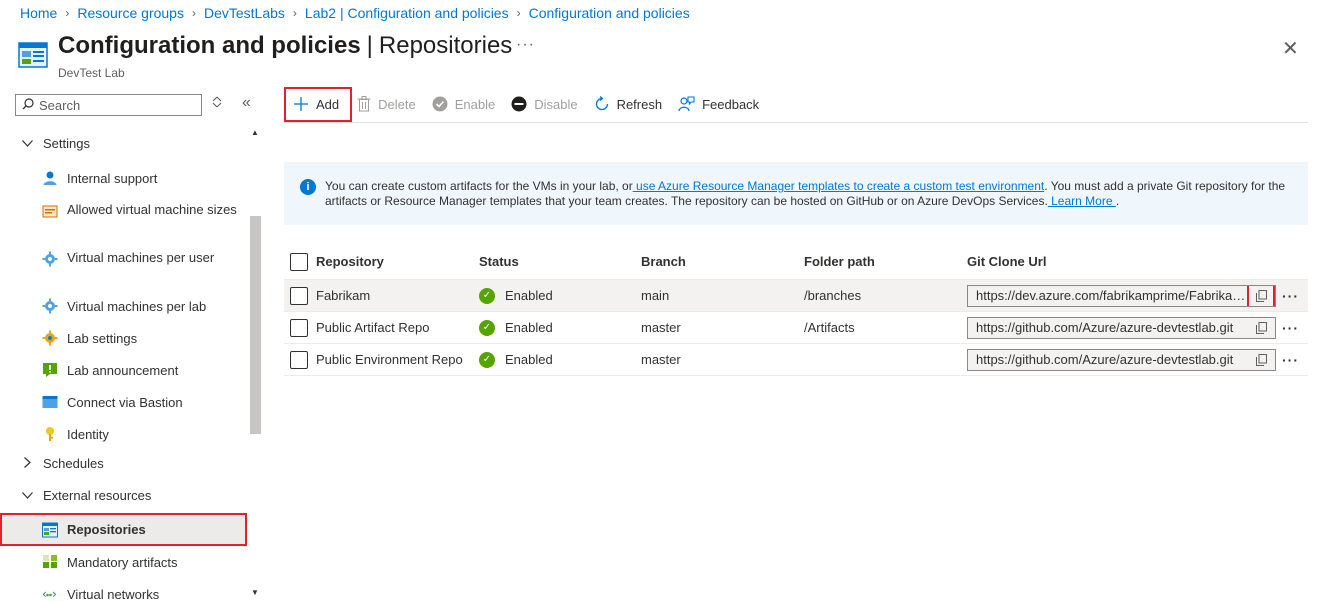 The width and height of the screenshot is (1321, 601). Describe the element at coordinates (142, 370) in the screenshot. I see `sidebar-item-lab-announcement: Lab announcement` at that location.